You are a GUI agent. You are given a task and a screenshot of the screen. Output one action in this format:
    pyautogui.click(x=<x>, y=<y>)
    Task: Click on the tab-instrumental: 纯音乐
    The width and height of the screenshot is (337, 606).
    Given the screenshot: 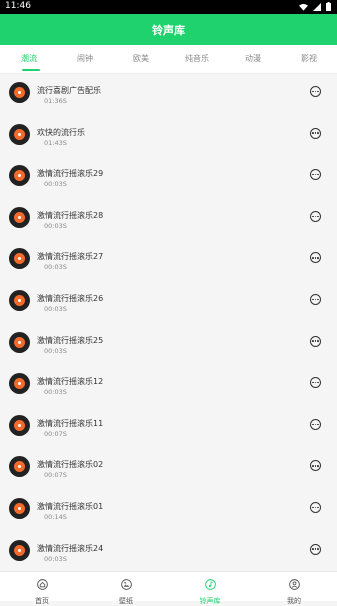 What is the action you would take?
    pyautogui.click(x=197, y=58)
    